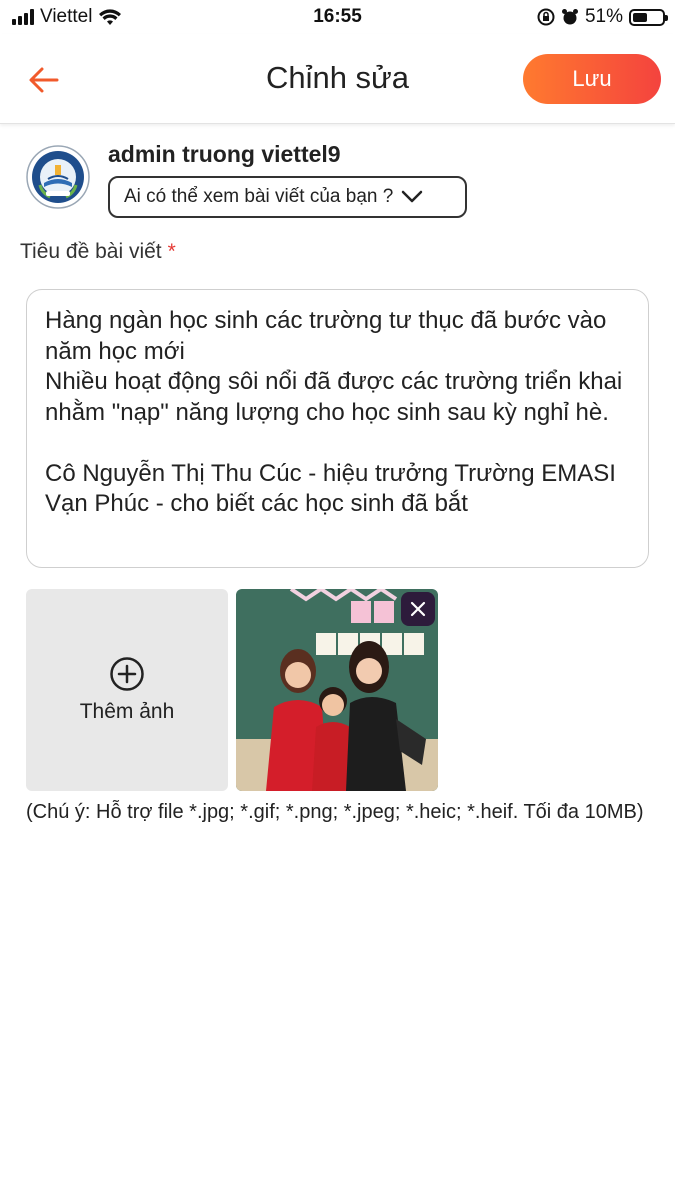  I want to click on status-bar: Viettel 16:55 51%, so click(337, 17).